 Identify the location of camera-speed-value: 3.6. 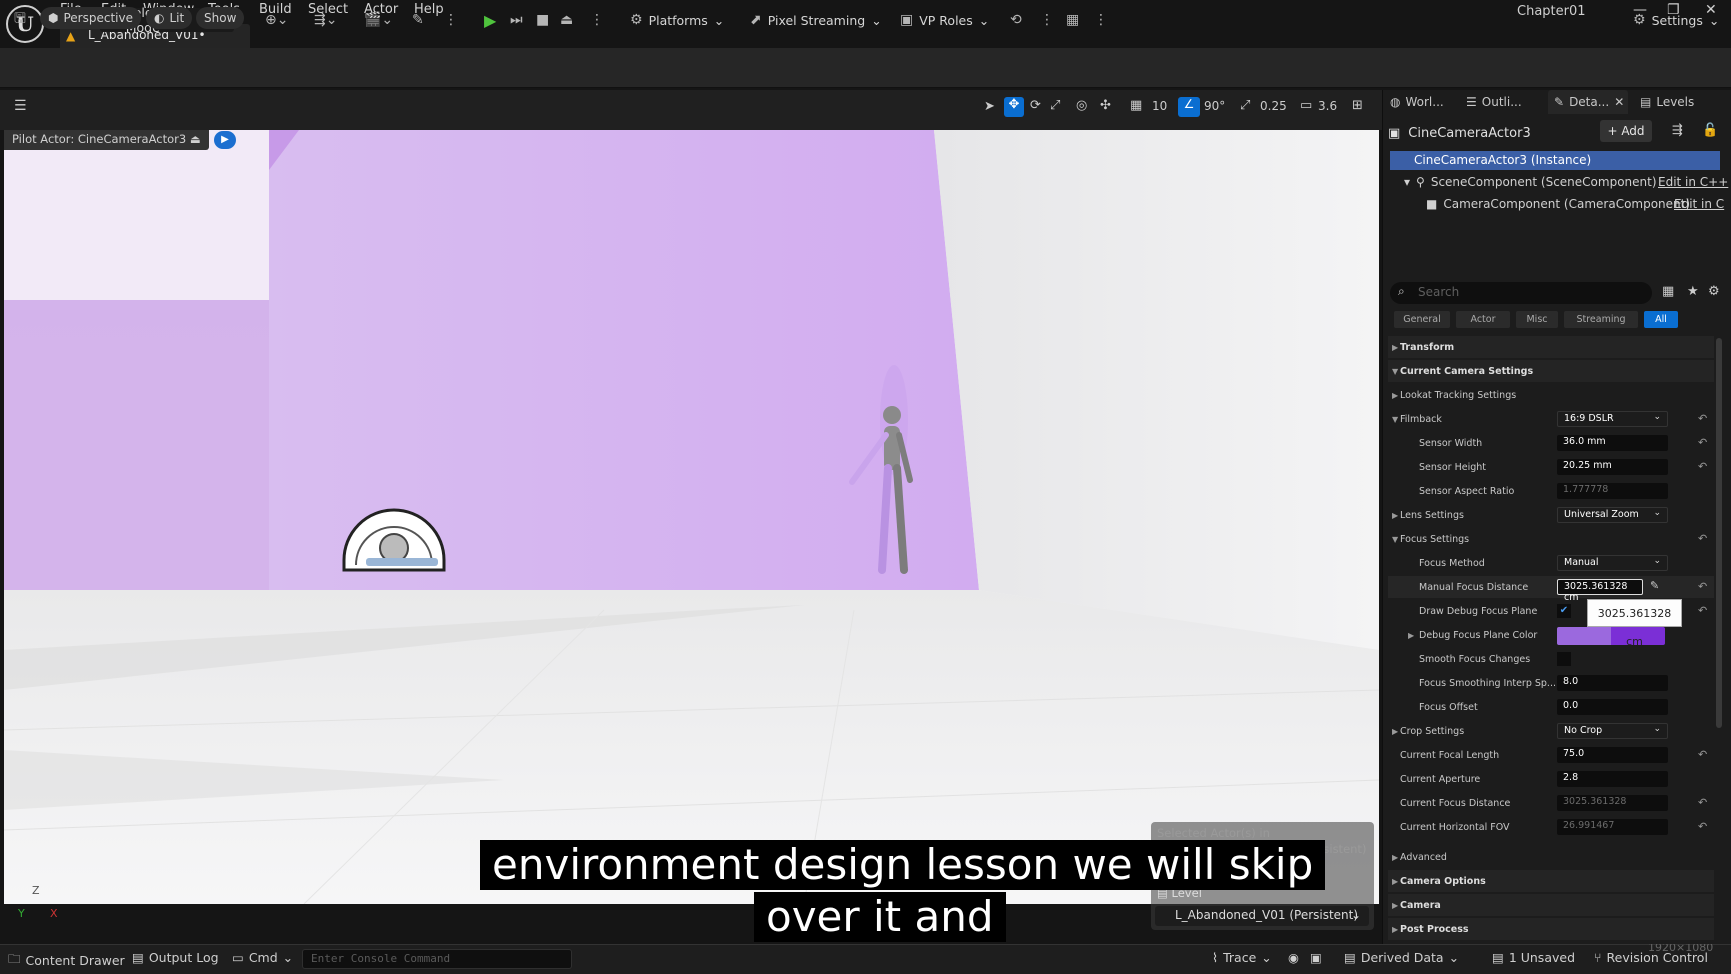
(1327, 106).